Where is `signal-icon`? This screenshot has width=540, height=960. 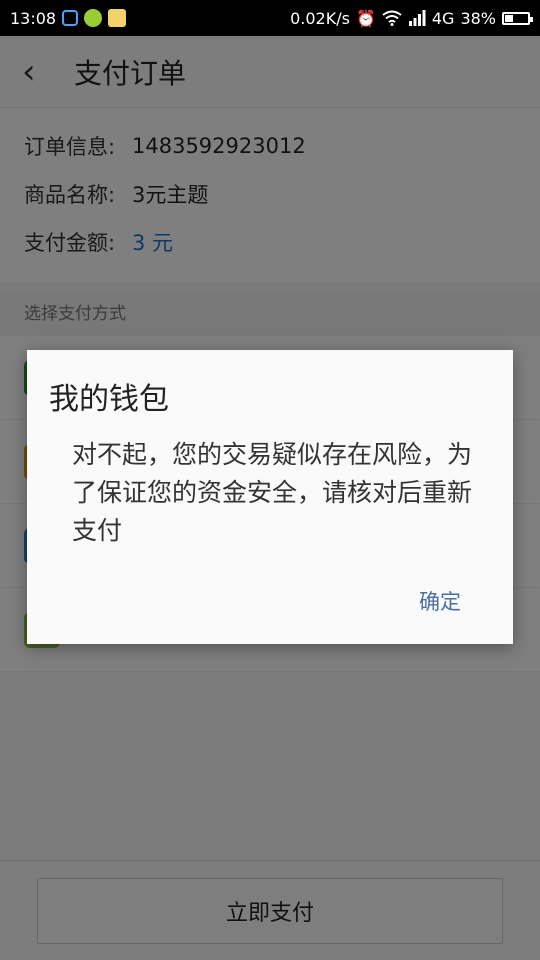 signal-icon is located at coordinates (417, 18).